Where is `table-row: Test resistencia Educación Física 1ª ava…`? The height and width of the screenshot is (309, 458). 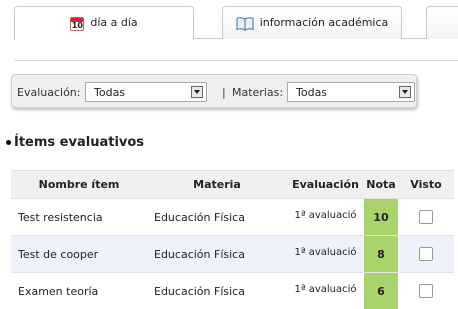
table-row: Test resistencia Educación Física 1ª ava… is located at coordinates (232, 217).